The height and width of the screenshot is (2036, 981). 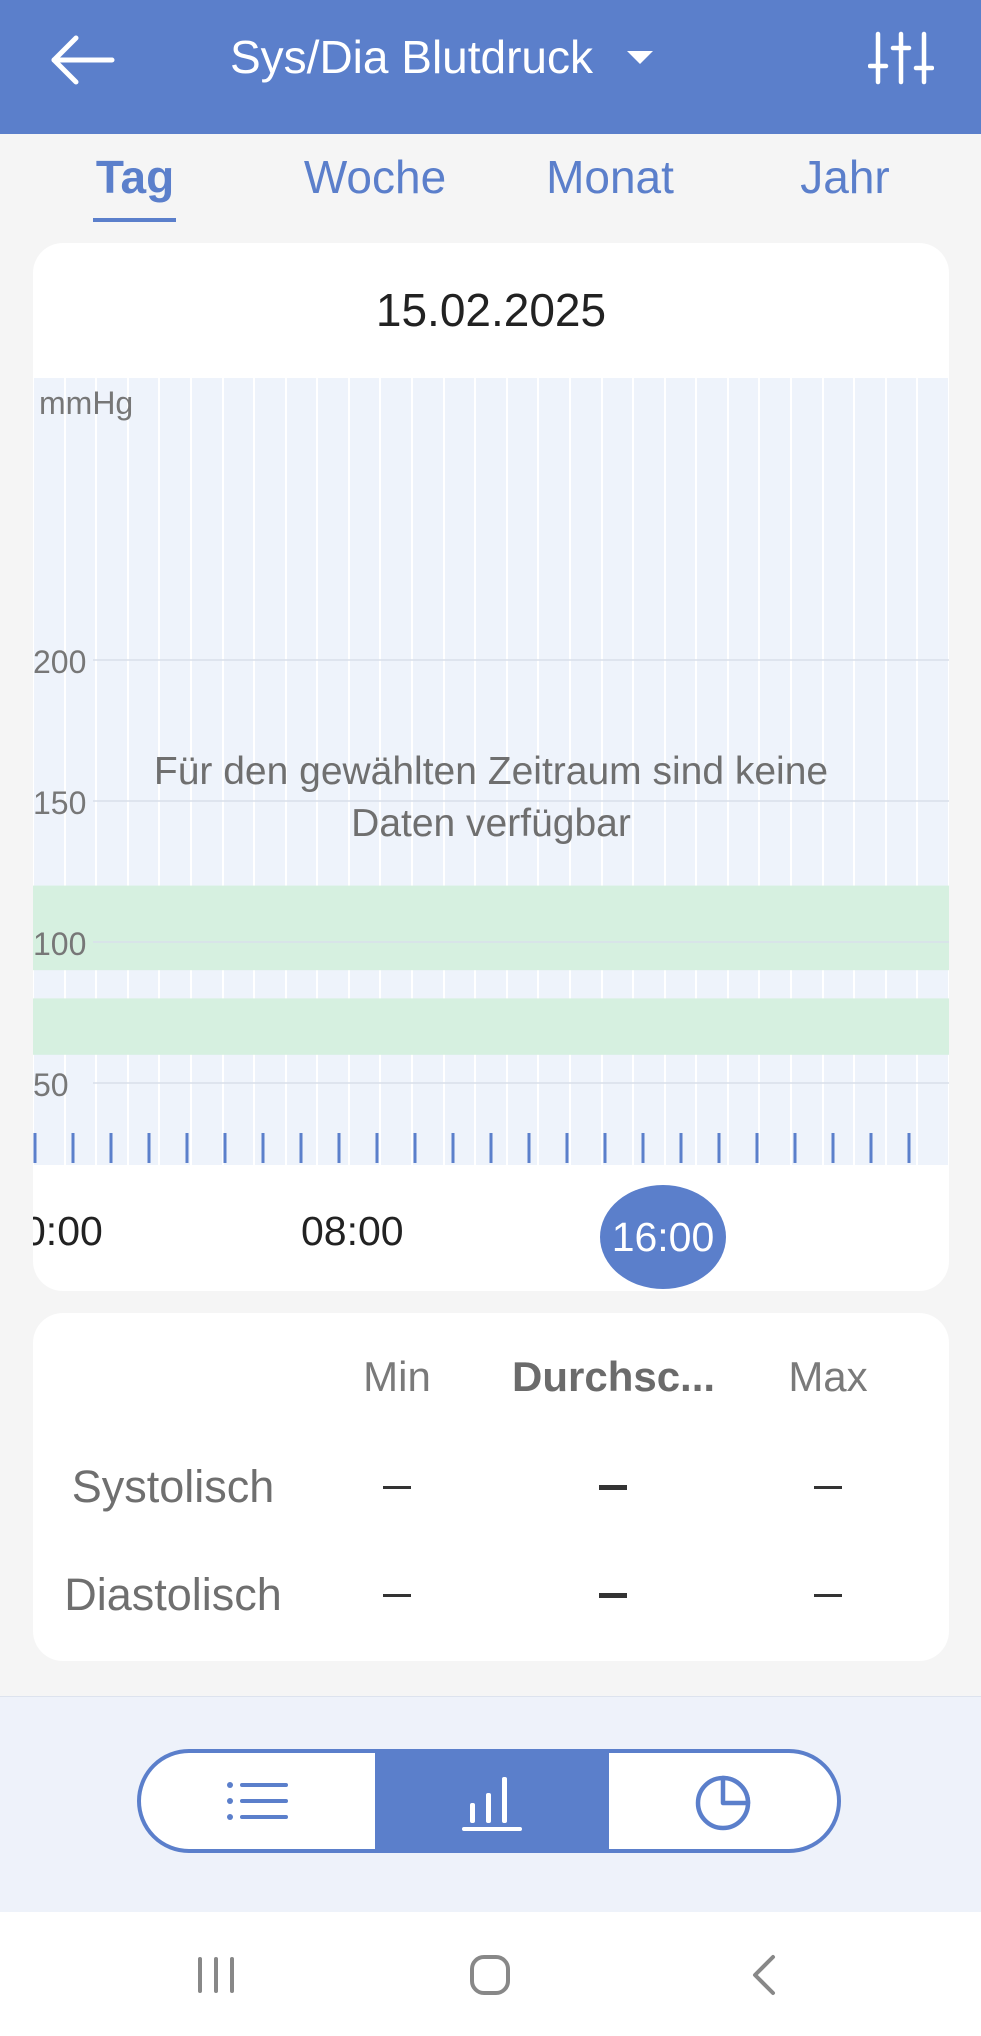 What do you see at coordinates (173, 1486) in the screenshot?
I see `stats-row-label-systolic: Systolisch` at bounding box center [173, 1486].